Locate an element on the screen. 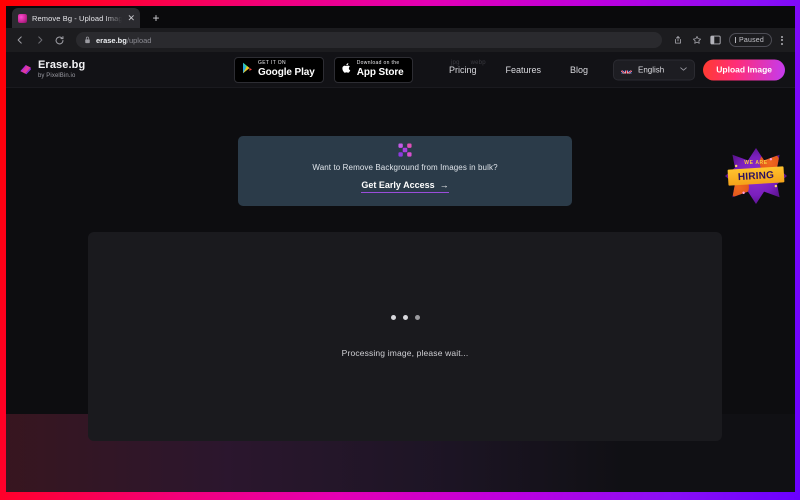 This screenshot has width=800, height=500. upload-image-label: Upload Image is located at coordinates (744, 69).